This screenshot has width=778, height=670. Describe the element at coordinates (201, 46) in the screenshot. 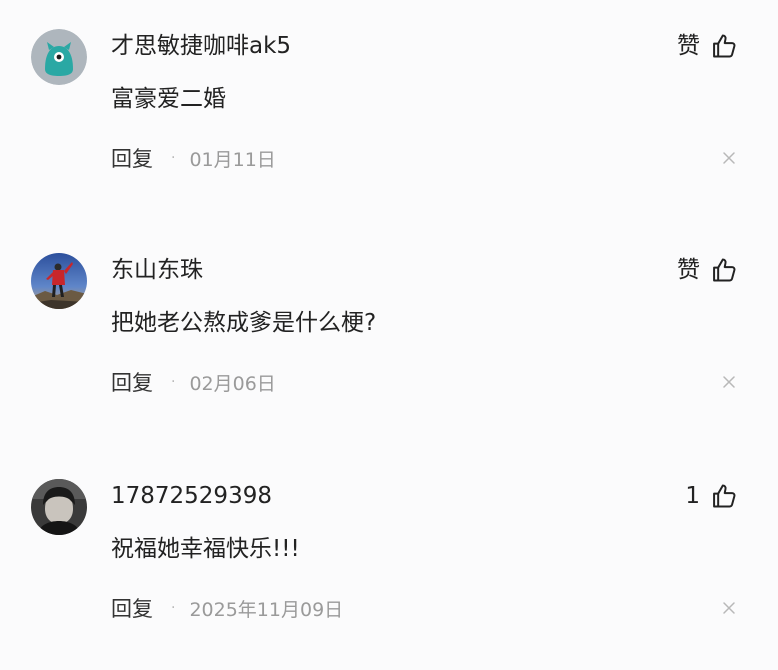

I see `username: 才思敏捷咖啡ak5` at that location.